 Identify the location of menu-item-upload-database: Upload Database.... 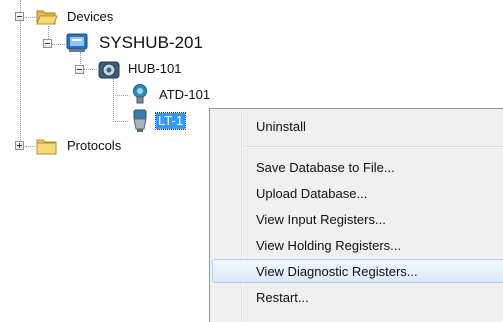
(357, 193).